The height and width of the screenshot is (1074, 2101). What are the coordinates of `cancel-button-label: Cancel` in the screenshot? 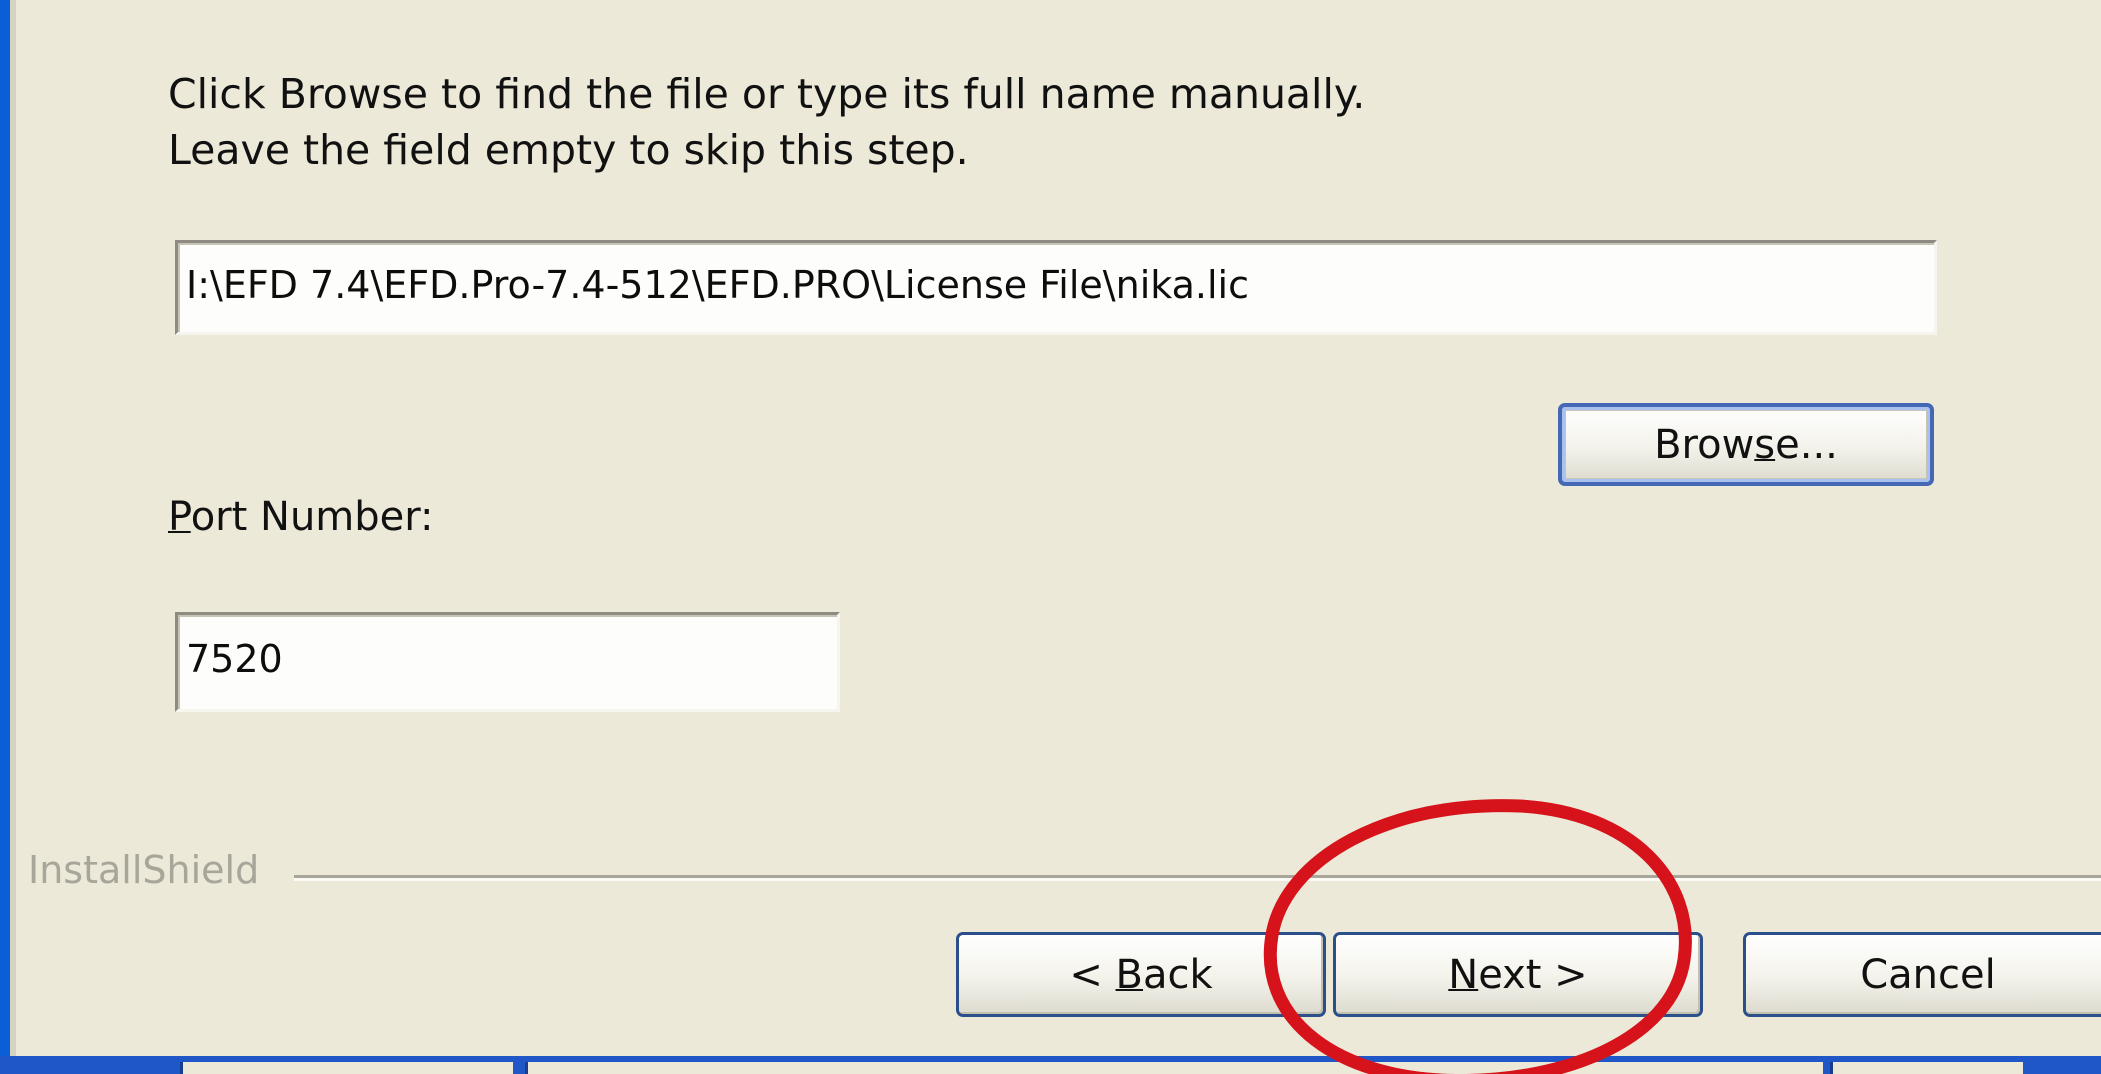 It's located at (1928, 974).